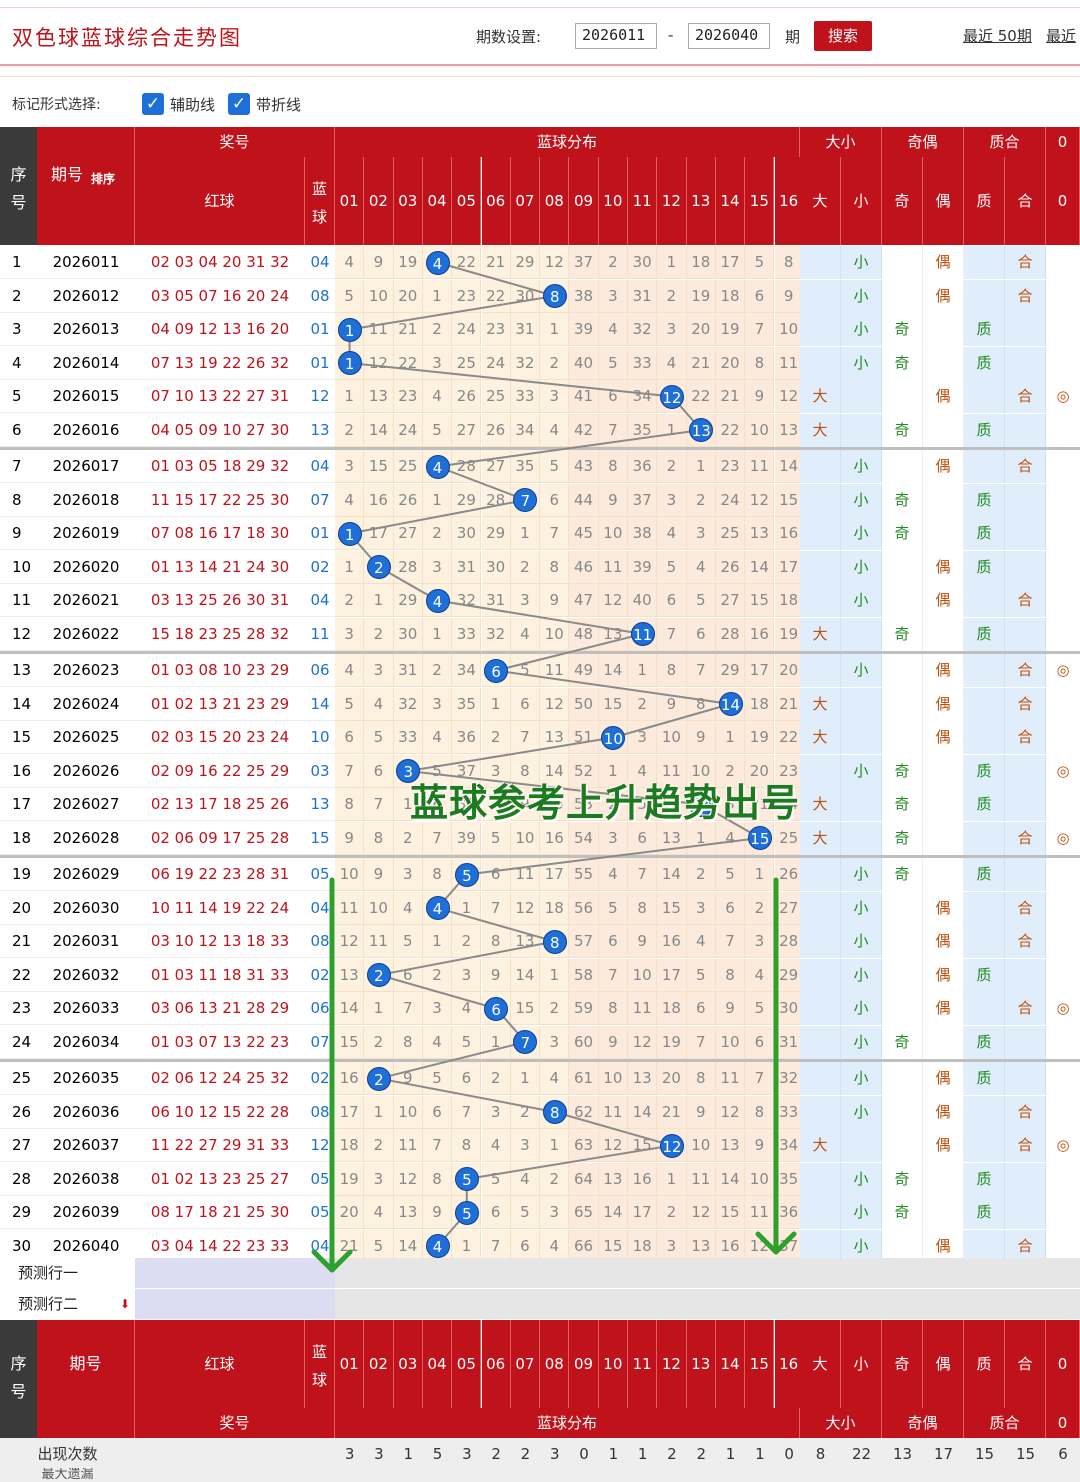  Describe the element at coordinates (467, 1454) in the screenshot. I see `occurrence-value: 3` at that location.